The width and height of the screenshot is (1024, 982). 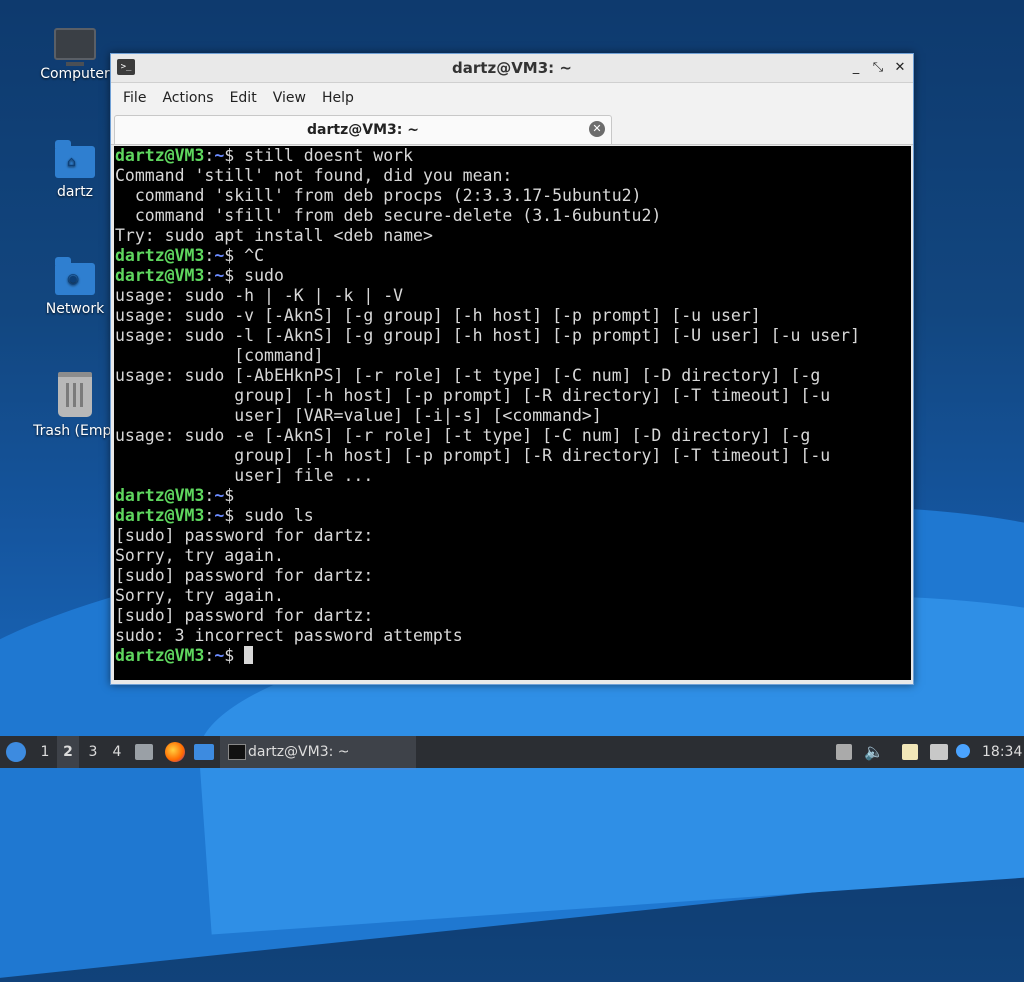 I want to click on desktop-icon-computer: Computer, so click(x=75, y=52).